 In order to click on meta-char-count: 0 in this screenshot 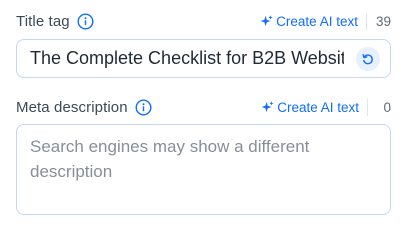, I will do `click(387, 107)`.